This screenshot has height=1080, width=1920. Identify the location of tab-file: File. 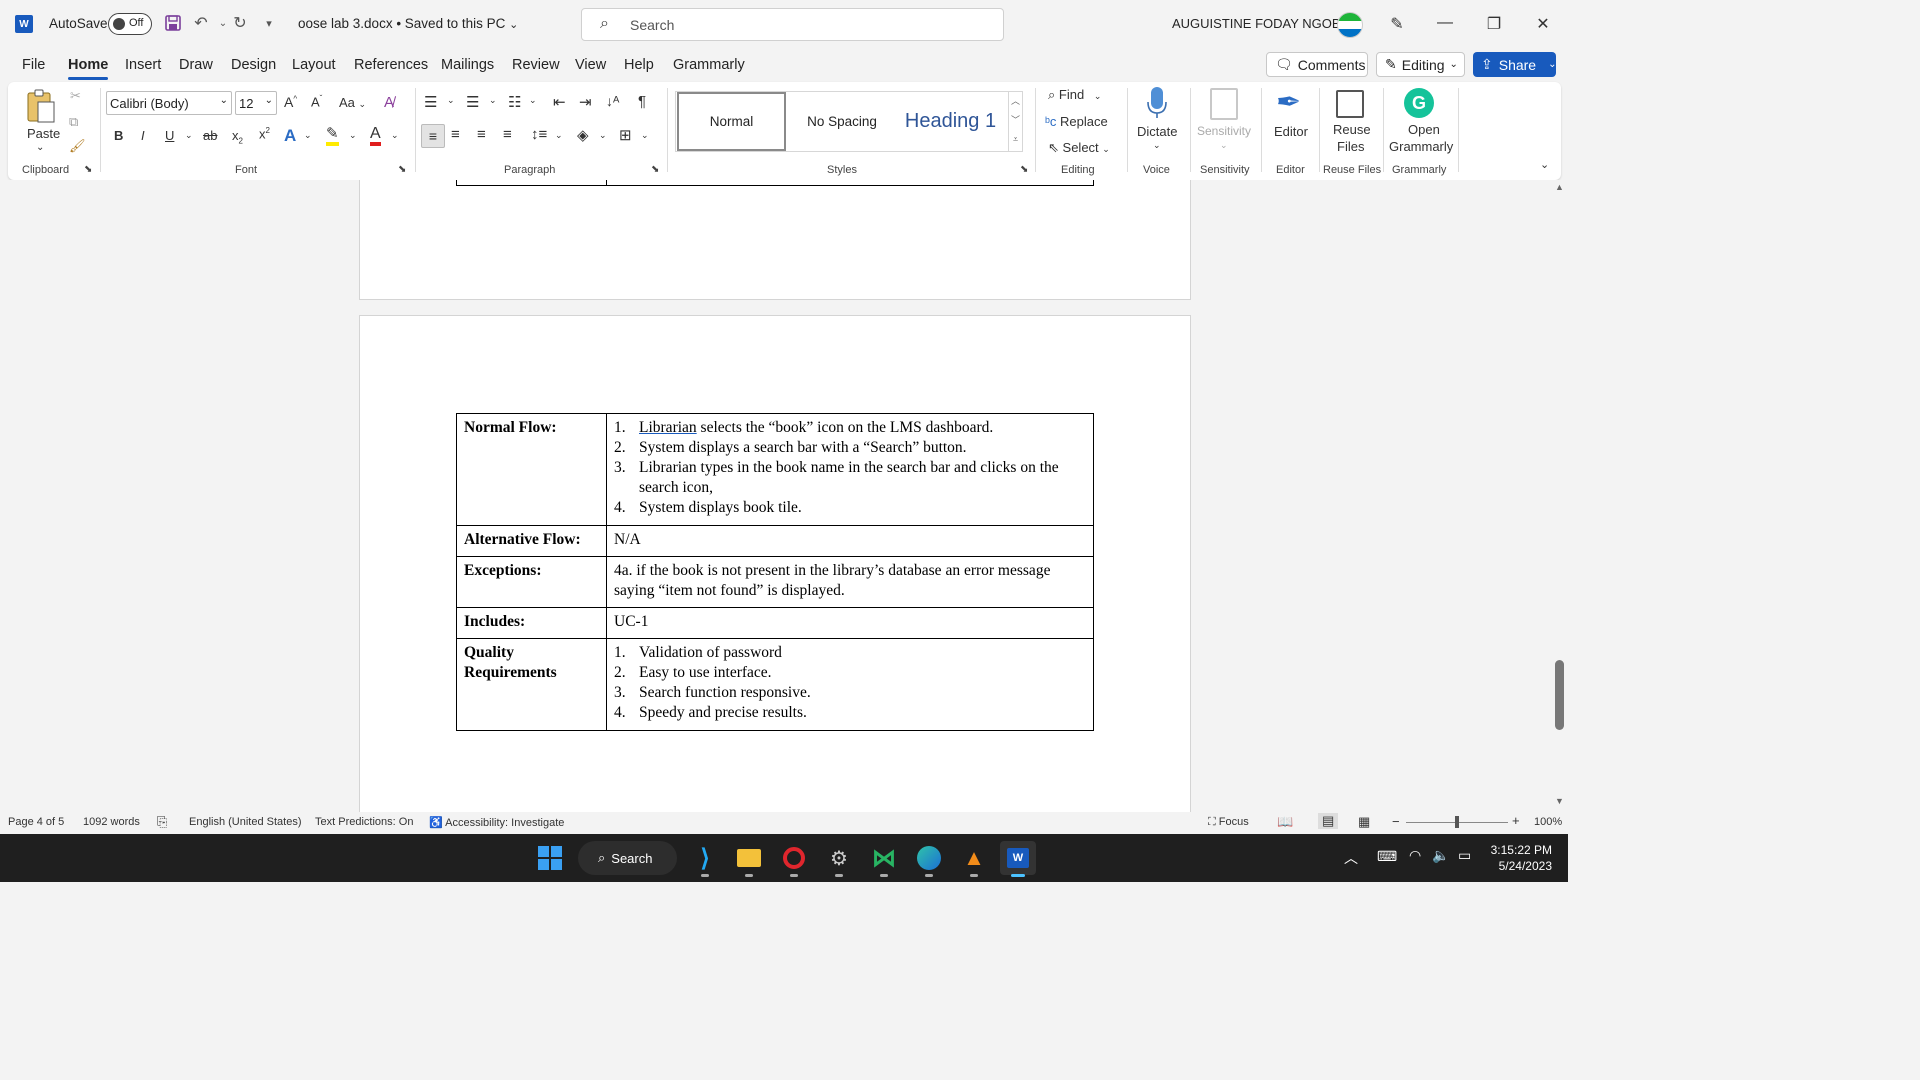
(33, 65).